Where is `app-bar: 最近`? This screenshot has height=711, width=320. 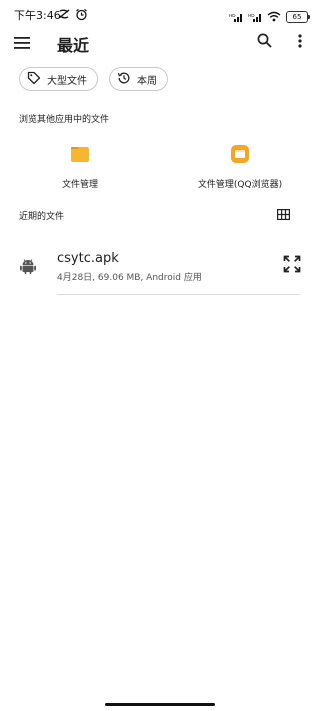 app-bar: 最近 is located at coordinates (160, 44).